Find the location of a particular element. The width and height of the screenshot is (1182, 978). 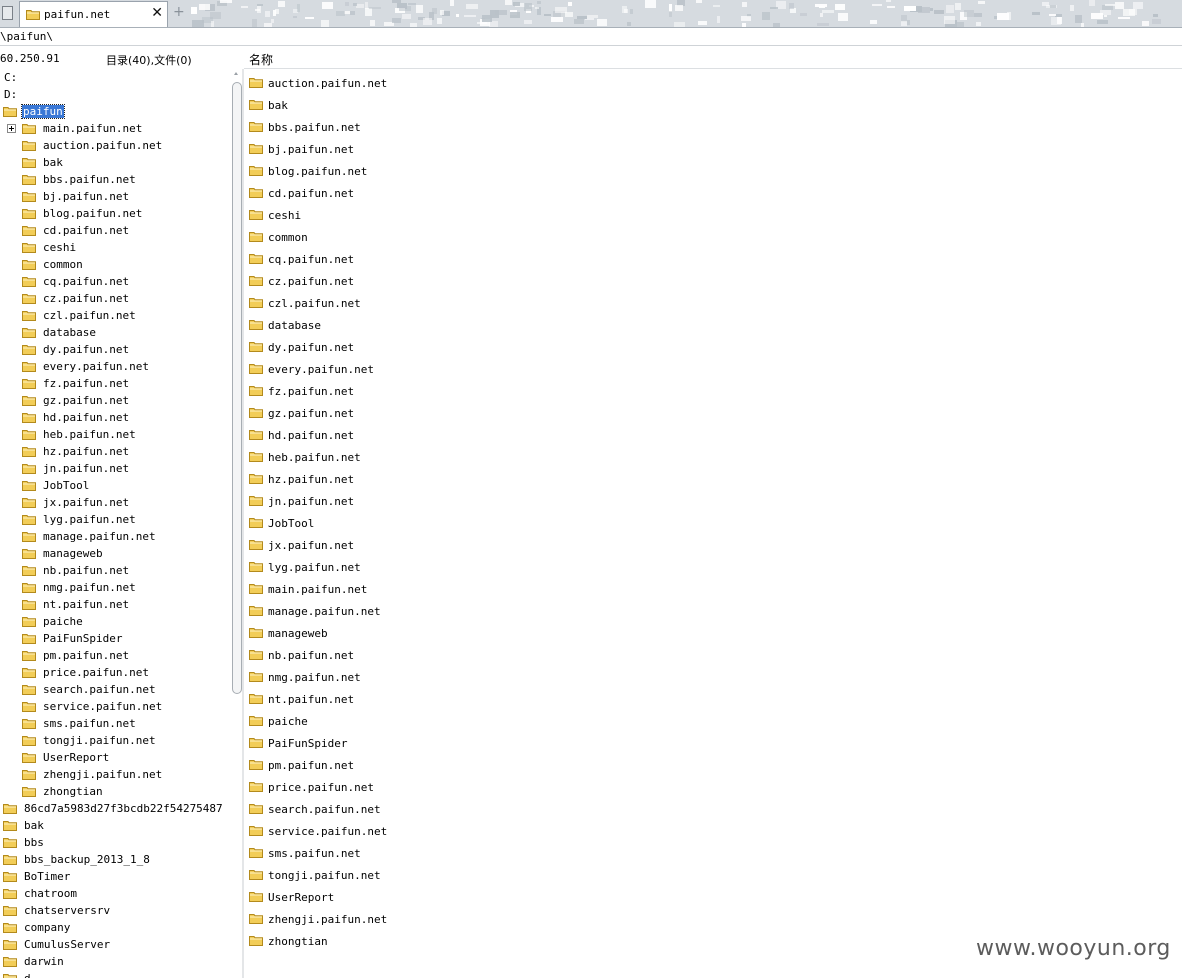

tree-item: bbs is located at coordinates (115, 842).